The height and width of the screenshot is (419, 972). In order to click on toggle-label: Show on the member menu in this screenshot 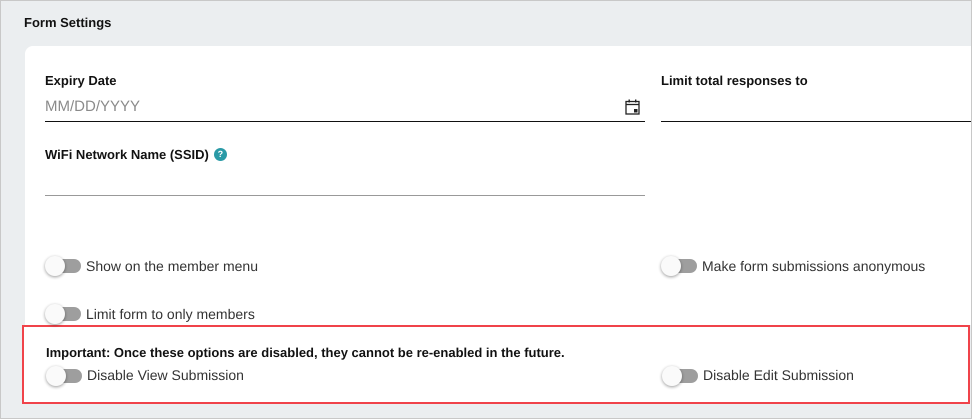, I will do `click(172, 266)`.